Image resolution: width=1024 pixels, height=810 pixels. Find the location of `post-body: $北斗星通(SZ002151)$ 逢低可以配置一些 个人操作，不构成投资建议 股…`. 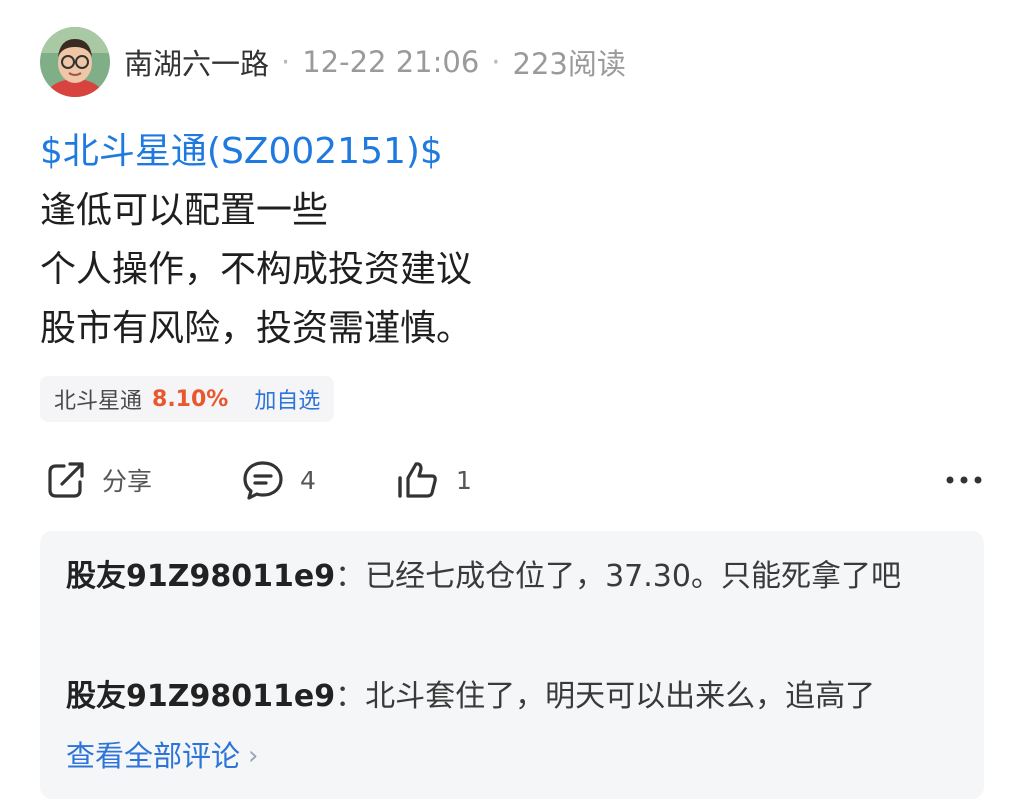

post-body: $北斗星通(SZ002151)$ 逢低可以配置一些 个人操作，不构成投资建议 股… is located at coordinates (256, 240).